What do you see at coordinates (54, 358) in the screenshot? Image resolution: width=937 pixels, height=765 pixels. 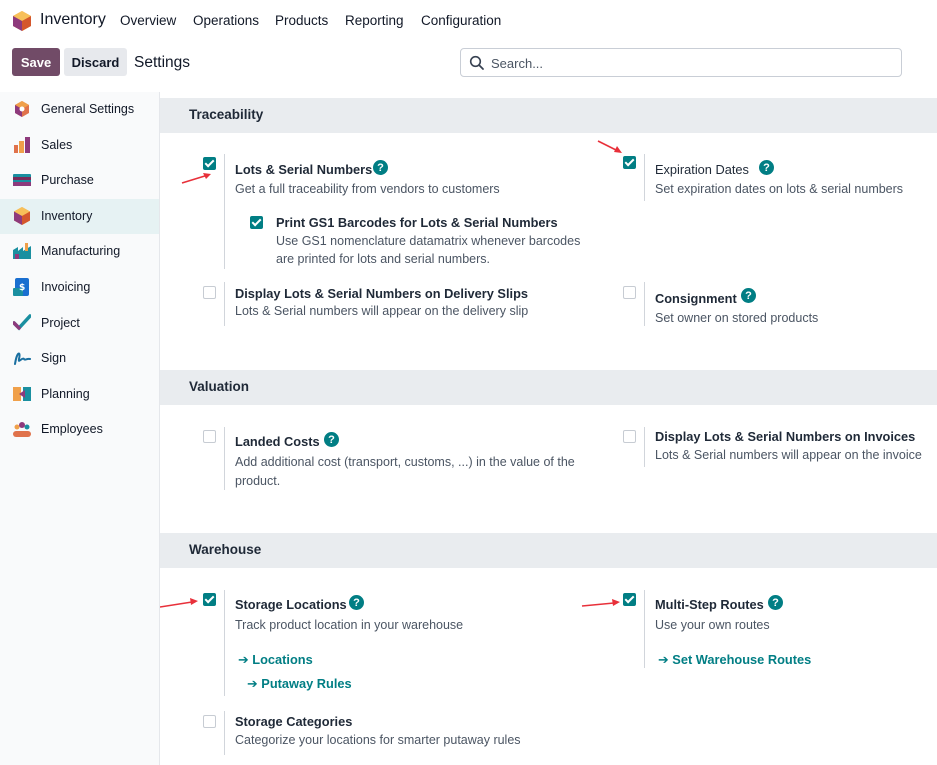 I see `sidebar-item-label: Sign` at bounding box center [54, 358].